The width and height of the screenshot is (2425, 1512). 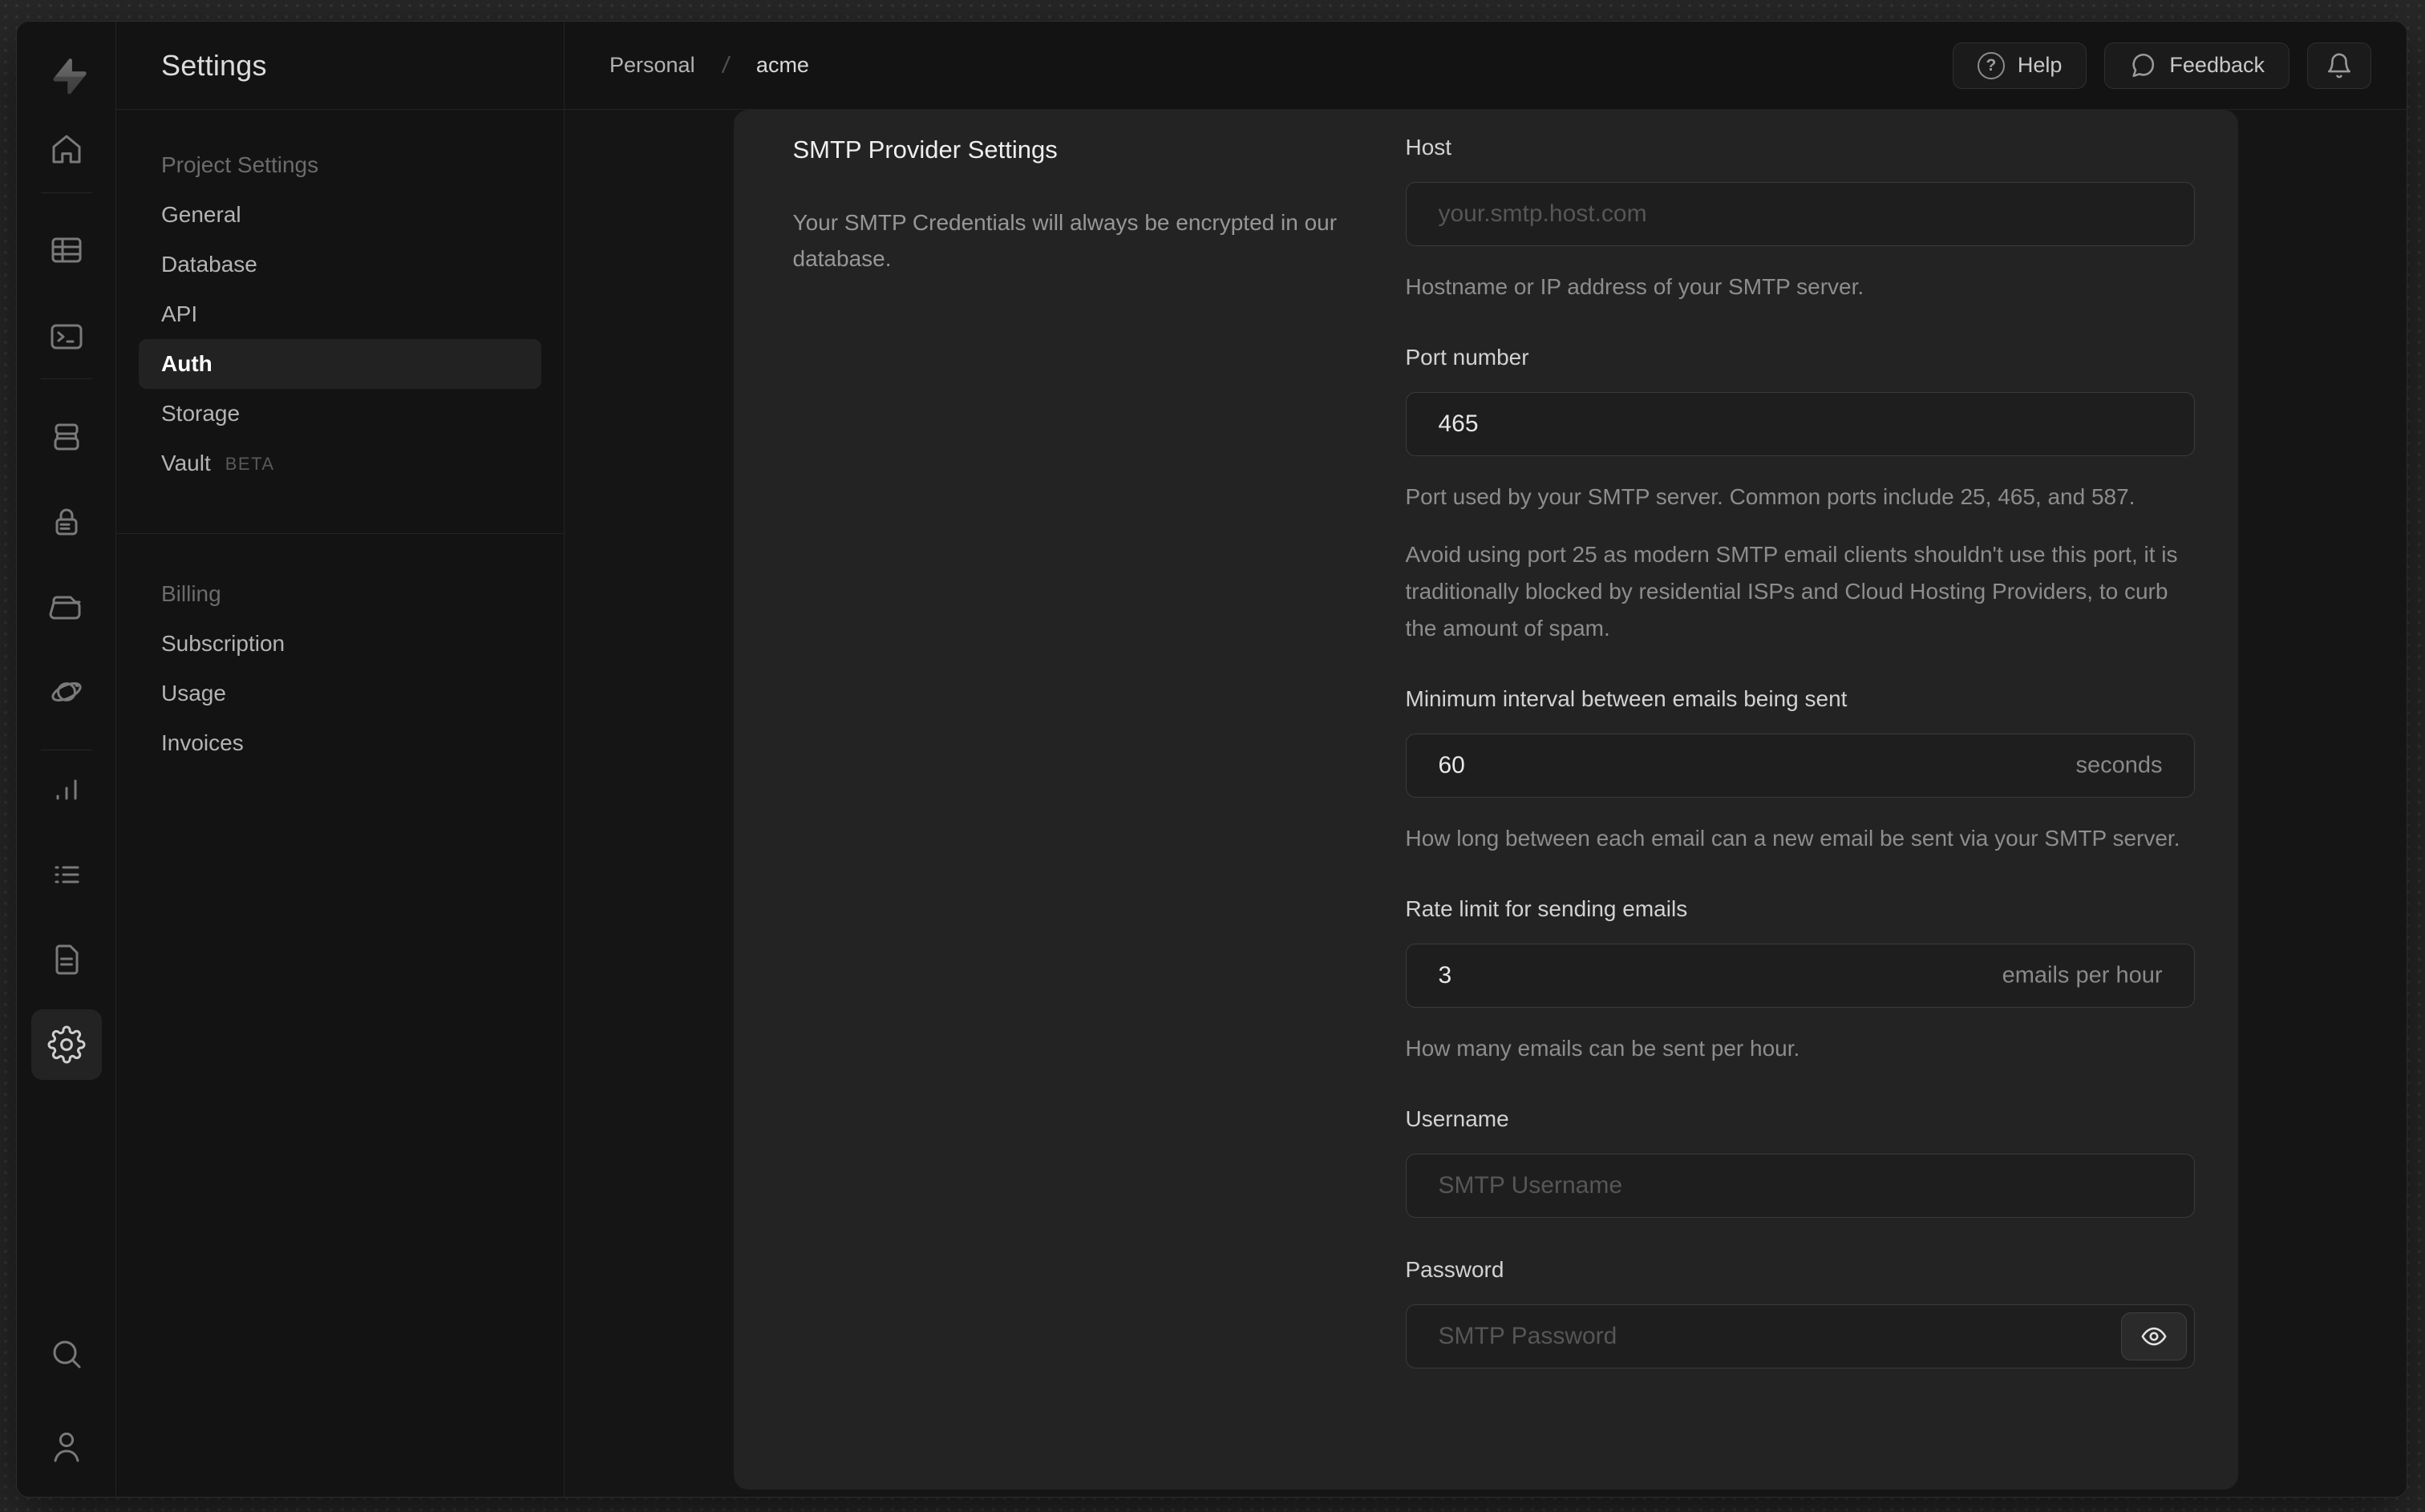 What do you see at coordinates (652, 65) in the screenshot?
I see `breadcrumb-org: Personal` at bounding box center [652, 65].